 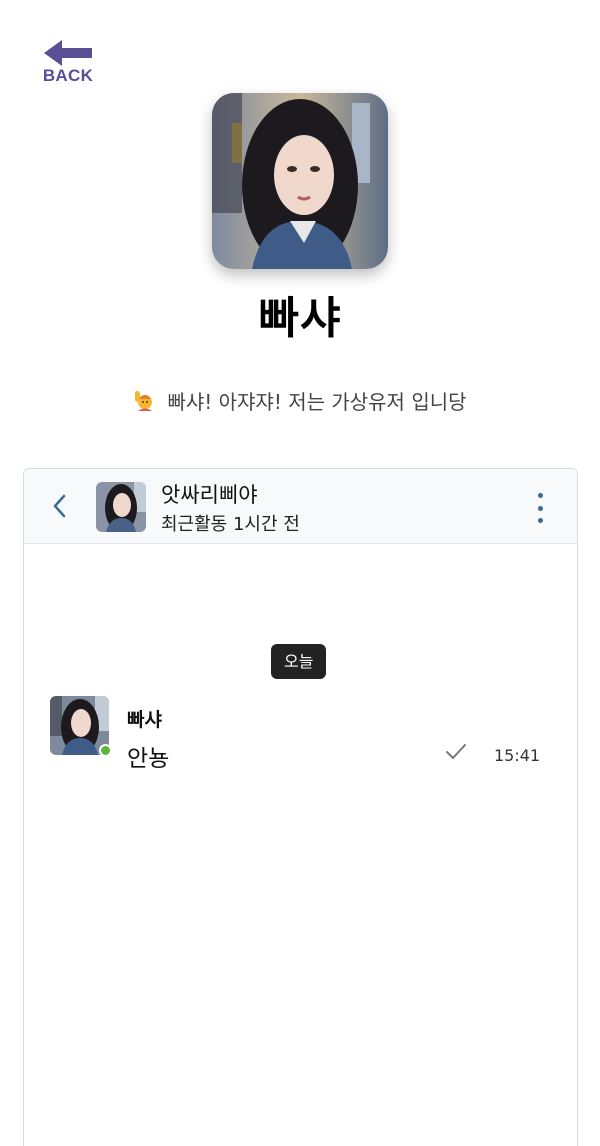 I want to click on message-time: 15:41, so click(x=517, y=755).